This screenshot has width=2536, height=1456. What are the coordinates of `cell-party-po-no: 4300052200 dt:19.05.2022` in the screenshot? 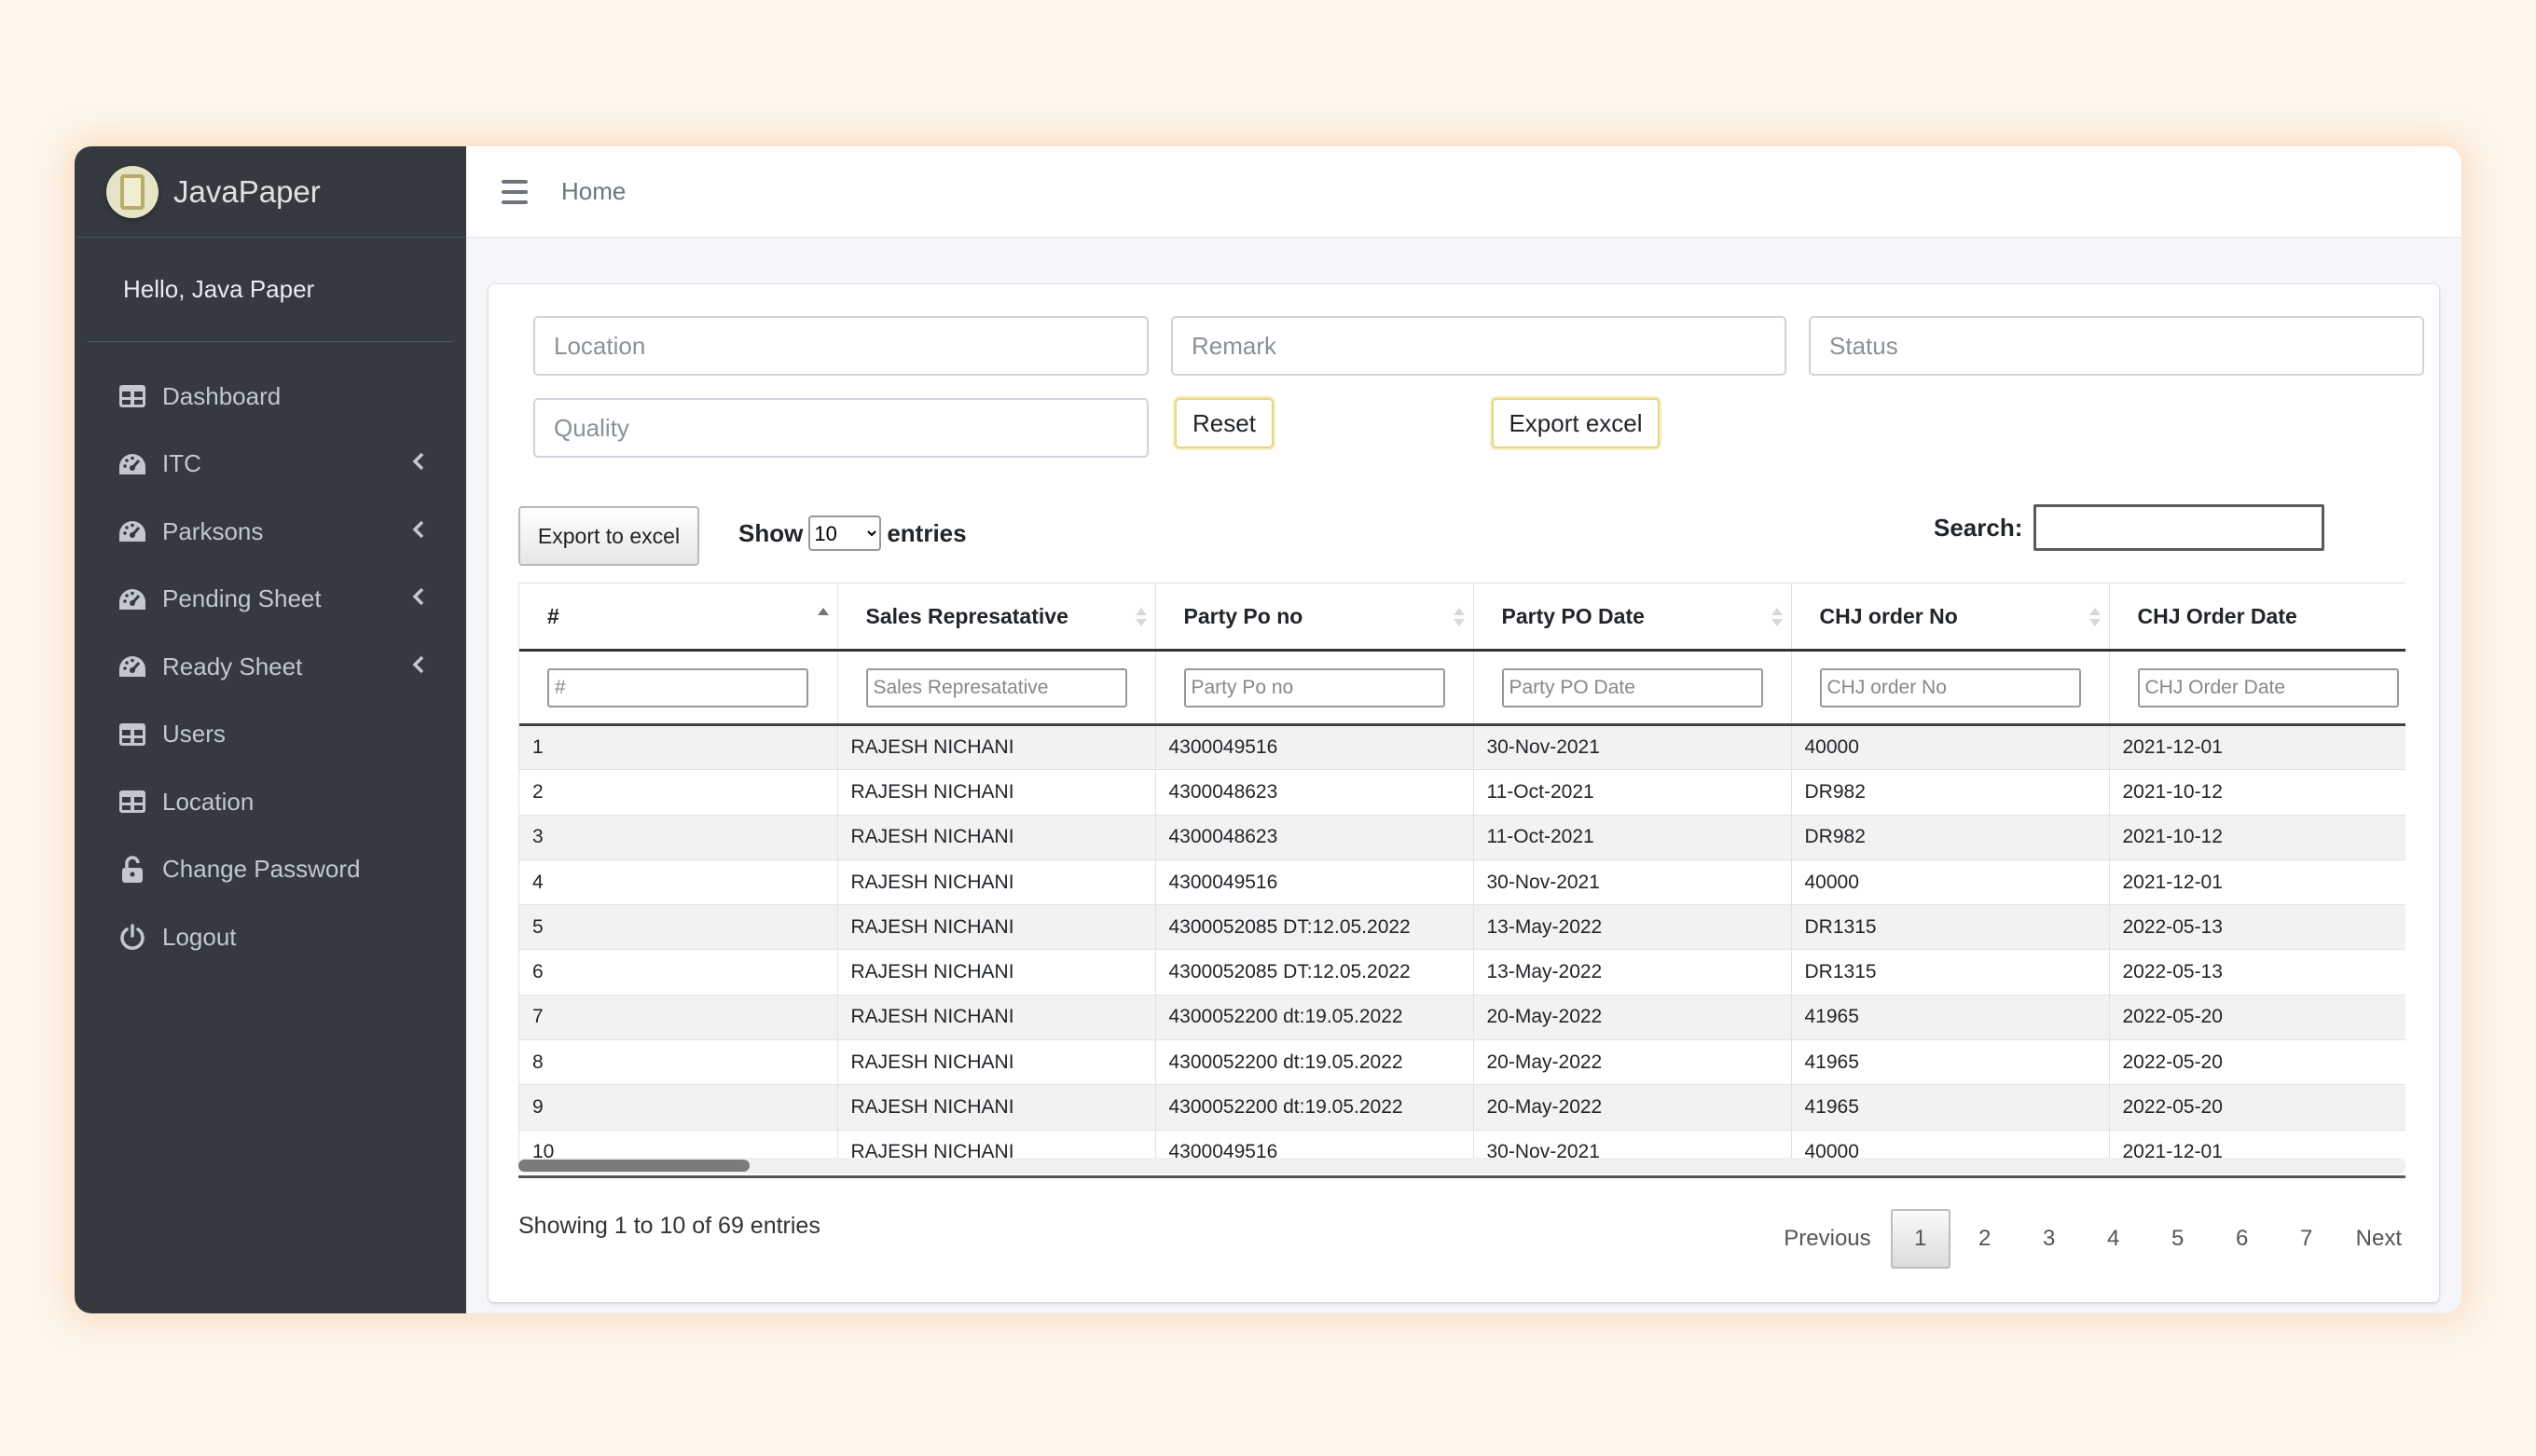 It's located at (1314, 1107).